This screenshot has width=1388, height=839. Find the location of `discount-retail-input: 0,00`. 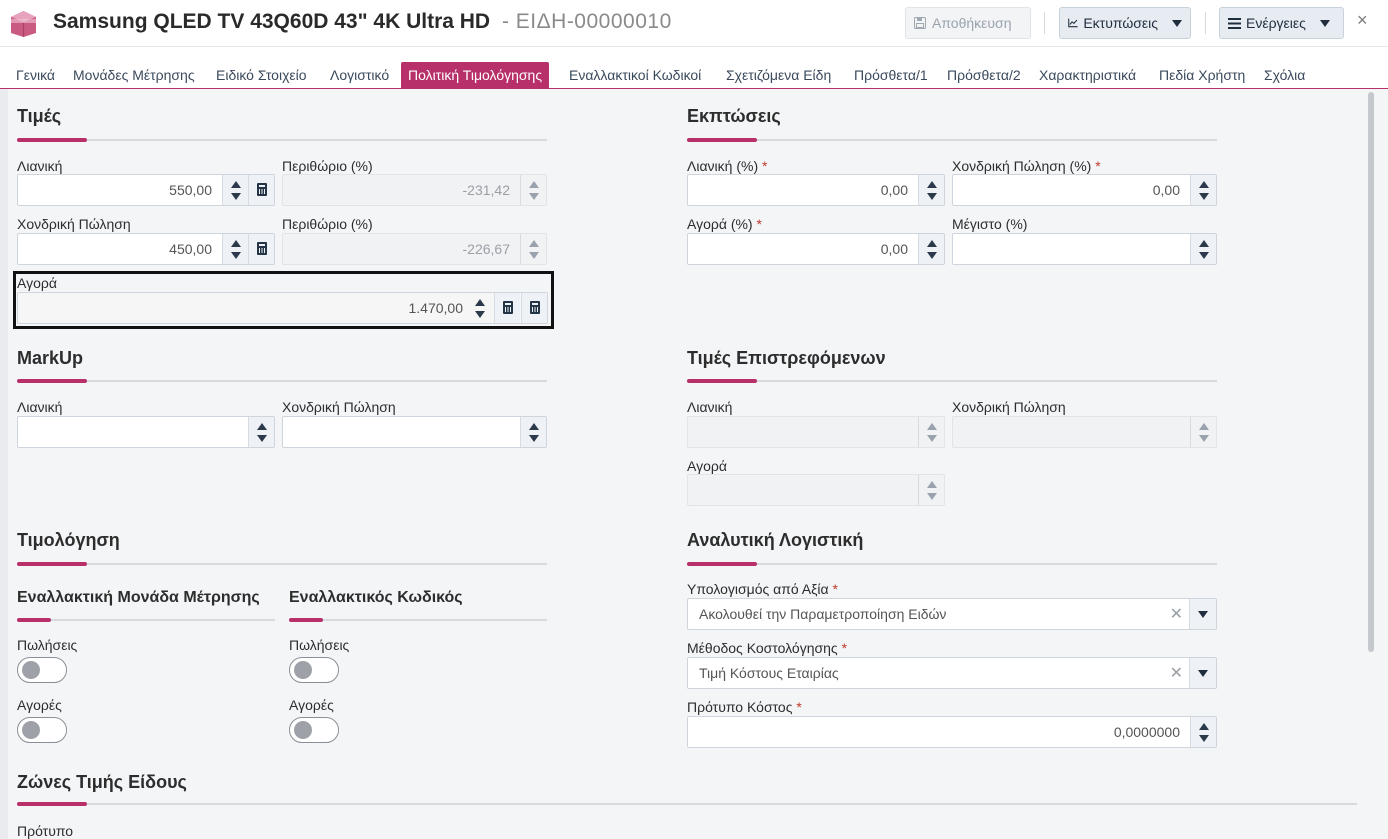

discount-retail-input: 0,00 is located at coordinates (816, 190).